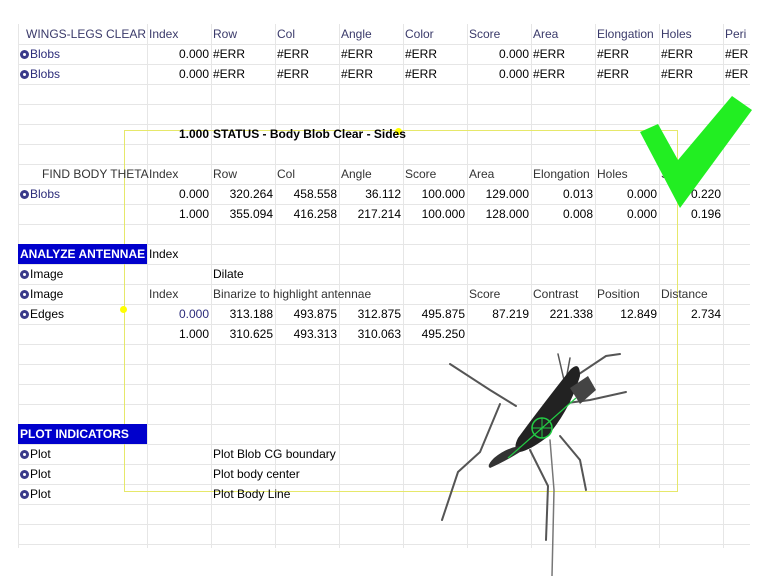  I want to click on section-title-wings: WINGS-LEGS CLEAR, so click(86, 34).